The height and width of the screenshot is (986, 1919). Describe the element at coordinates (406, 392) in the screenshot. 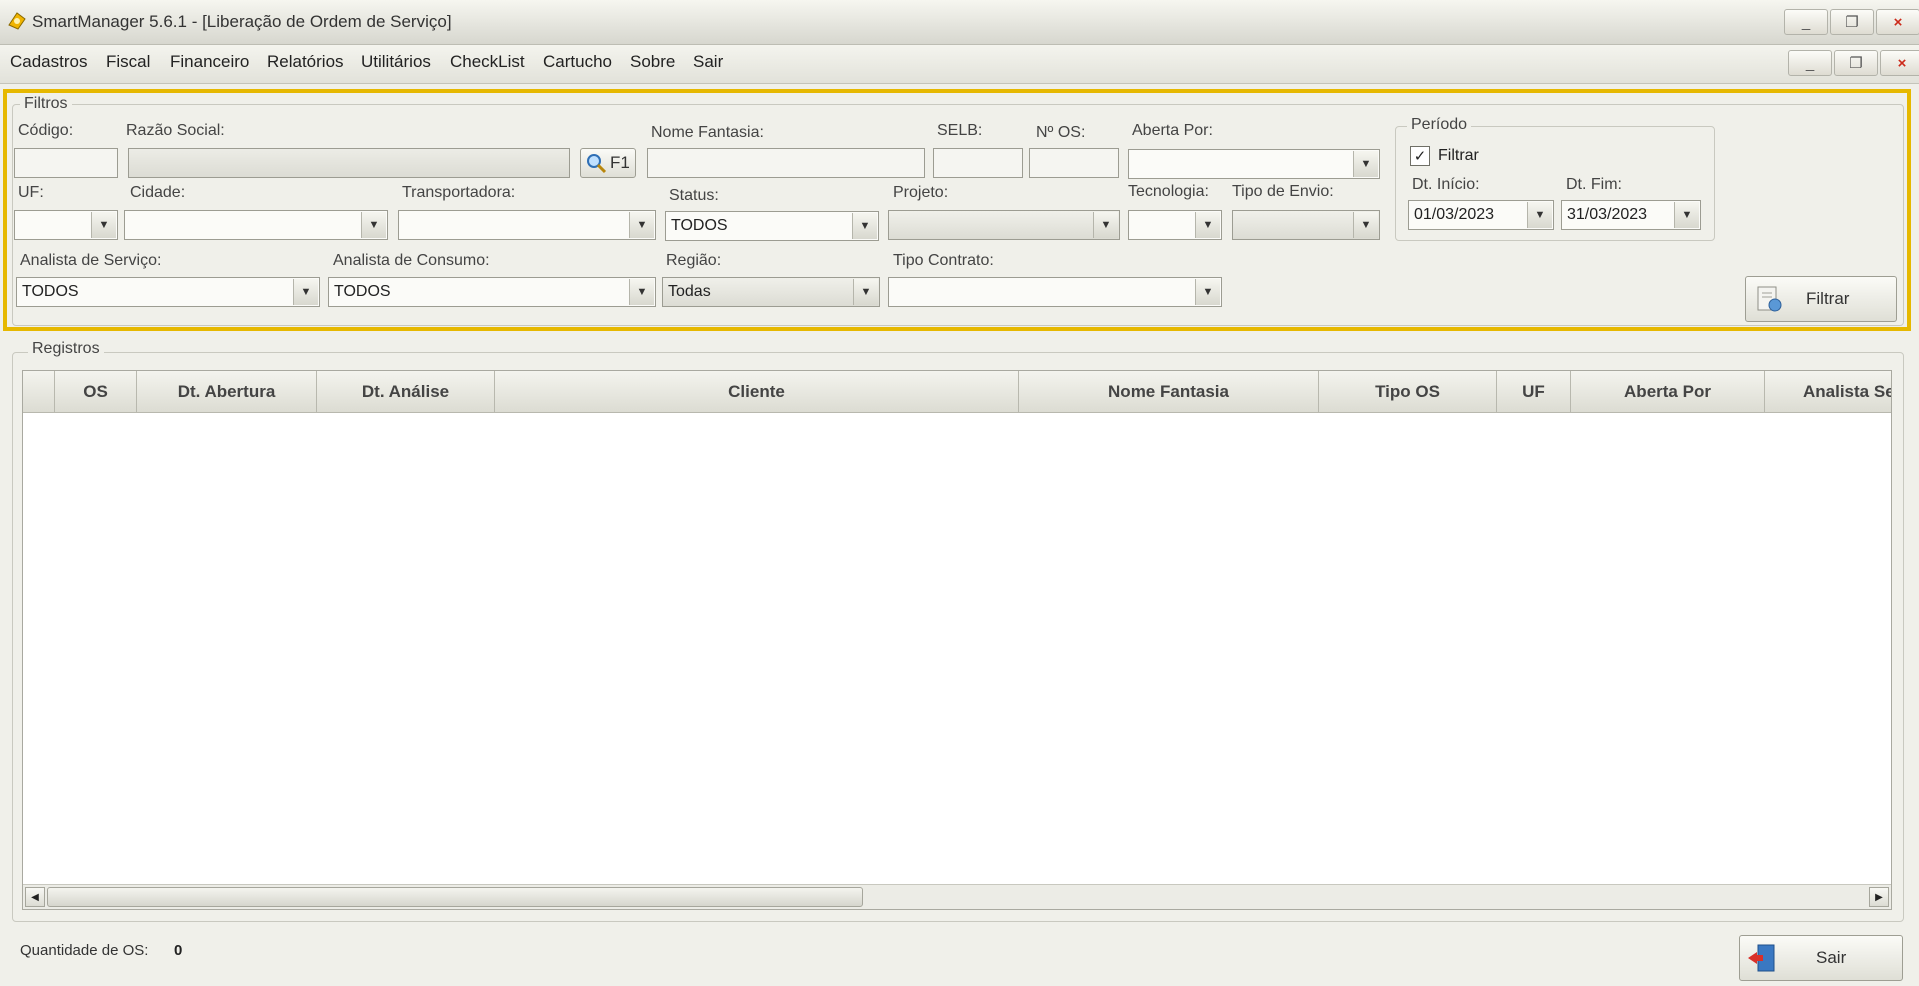

I see `column-header-dt-analise: Dt. Análise` at that location.